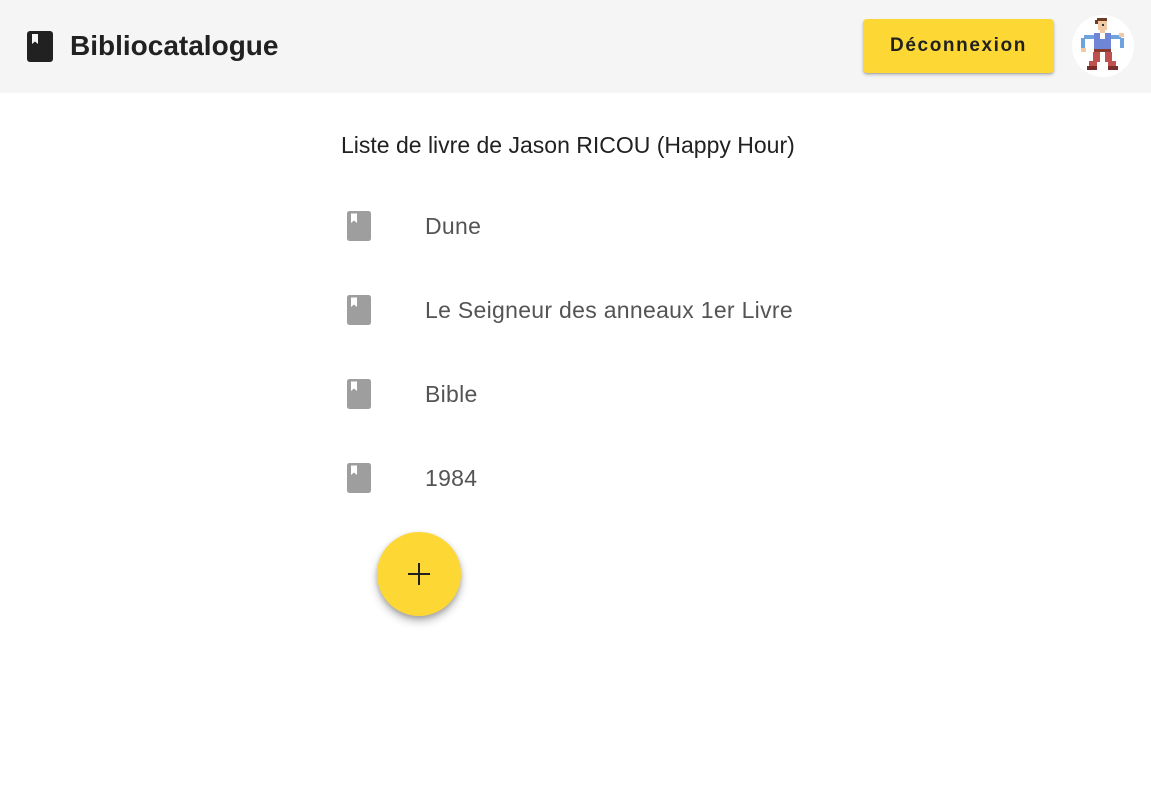 The width and height of the screenshot is (1151, 796). I want to click on pixel-character-avatar, so click(1102, 44).